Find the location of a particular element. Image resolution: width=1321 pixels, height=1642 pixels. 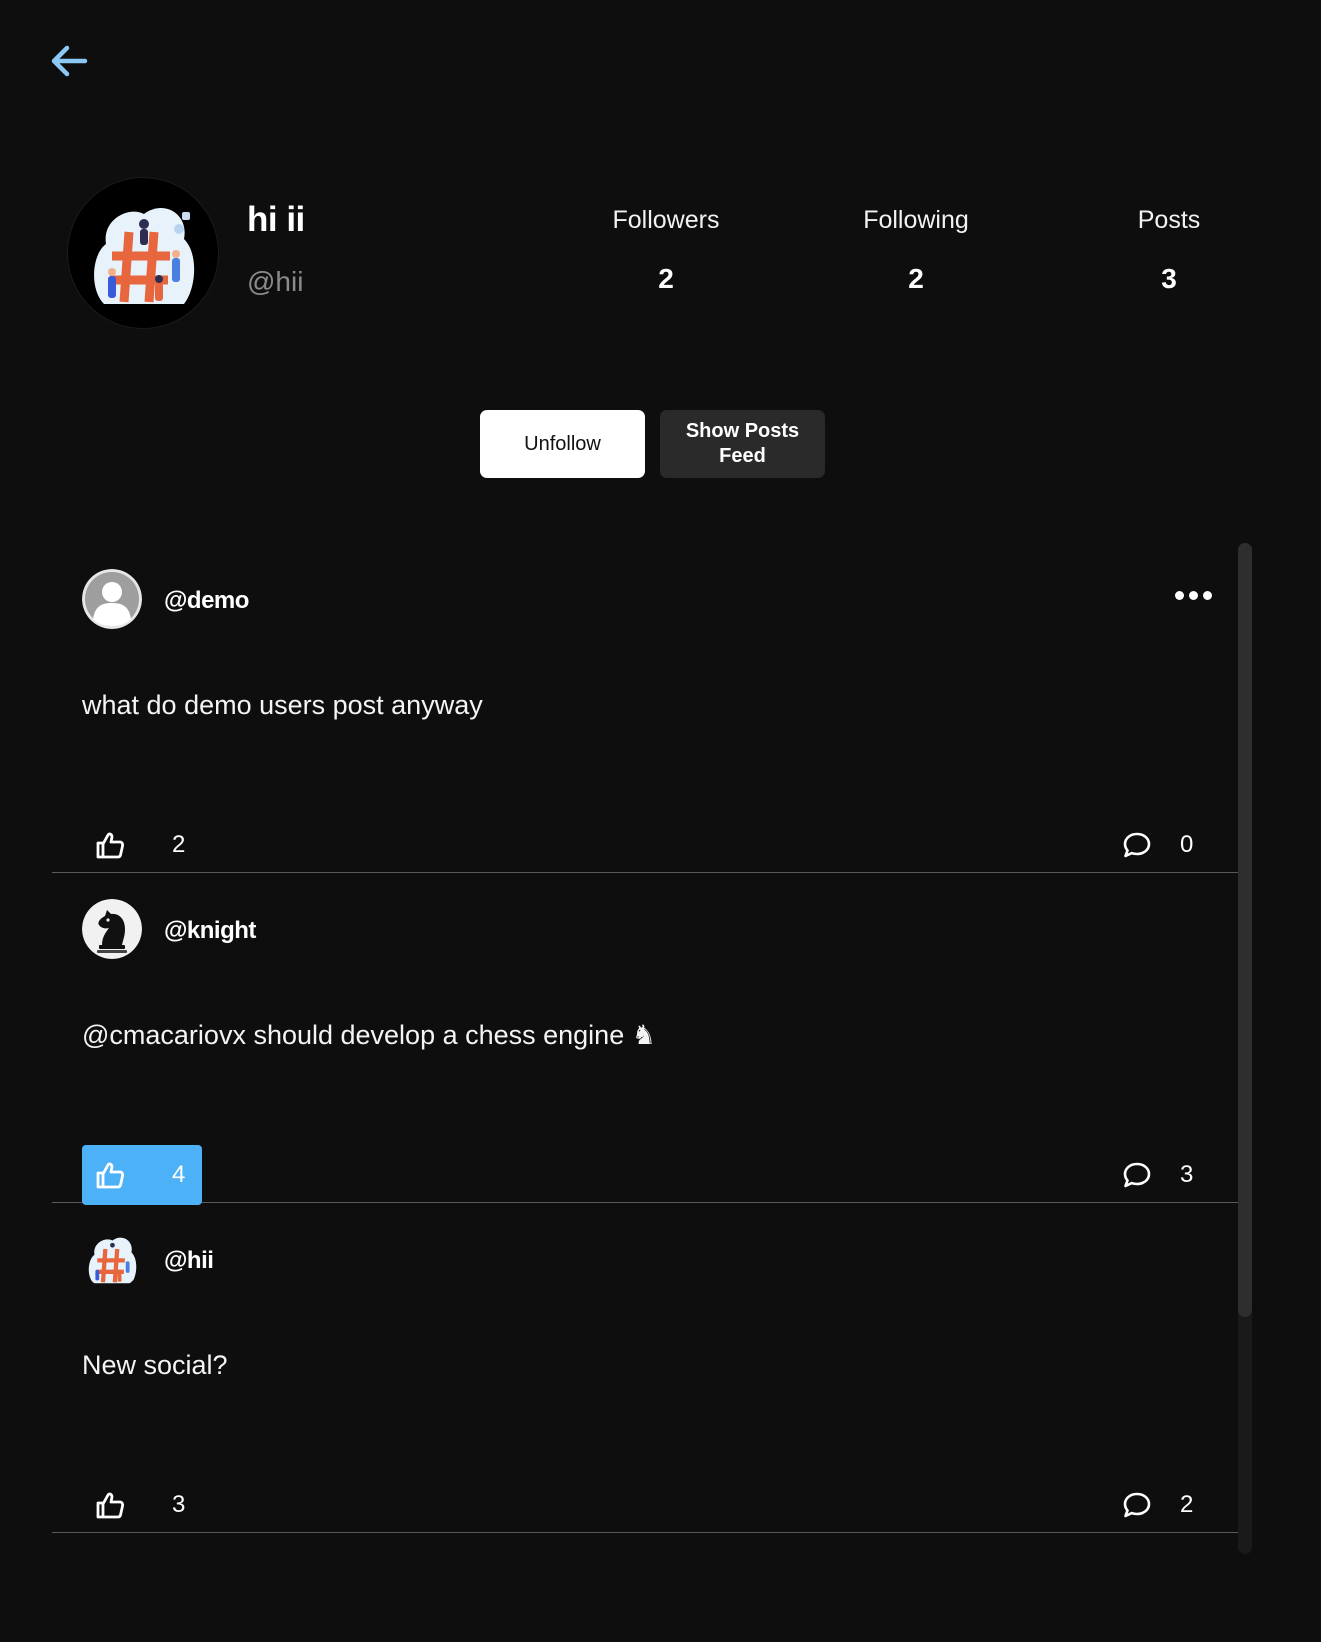

feed-scrollbar is located at coordinates (1245, 1048).